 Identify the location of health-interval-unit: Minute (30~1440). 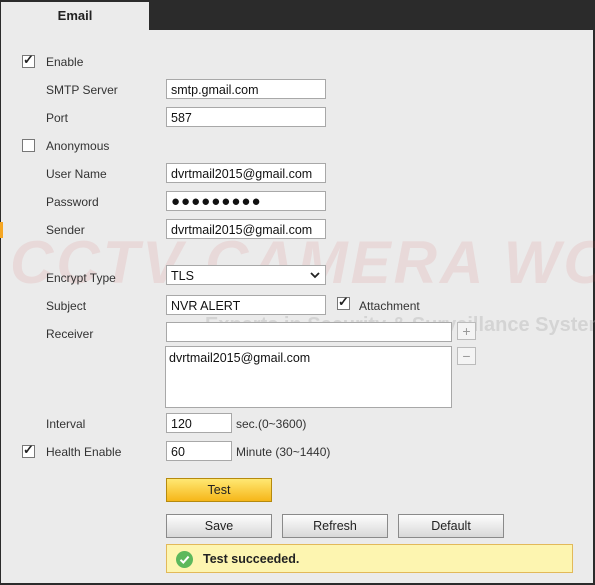
(283, 452).